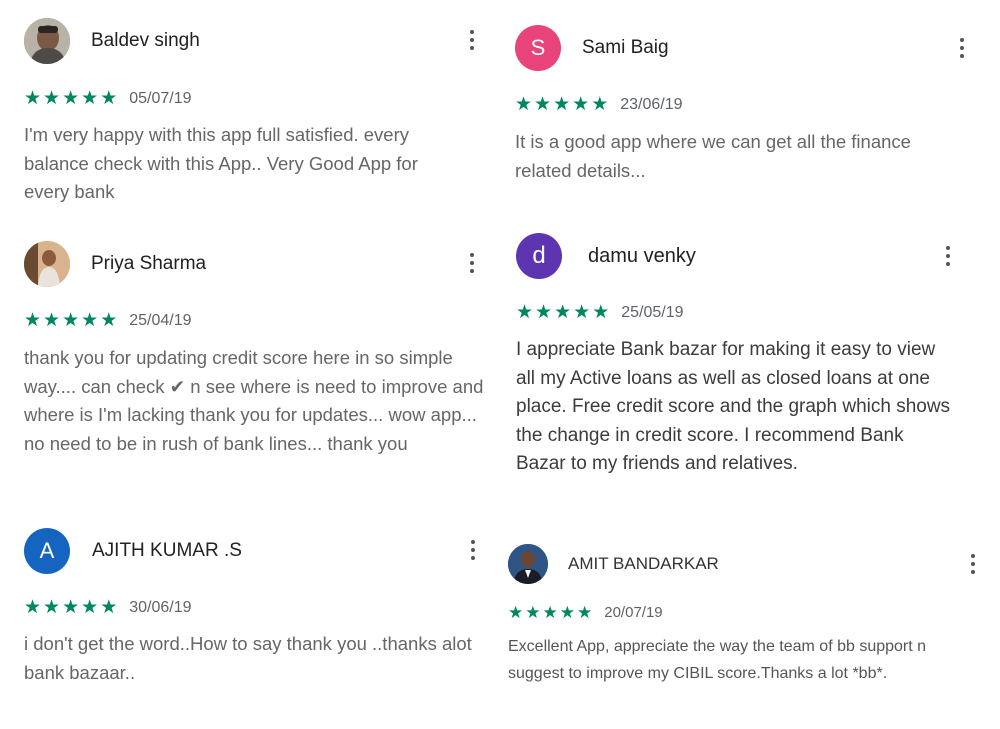 This screenshot has height=729, width=1000. I want to click on avatar: S, so click(538, 48).